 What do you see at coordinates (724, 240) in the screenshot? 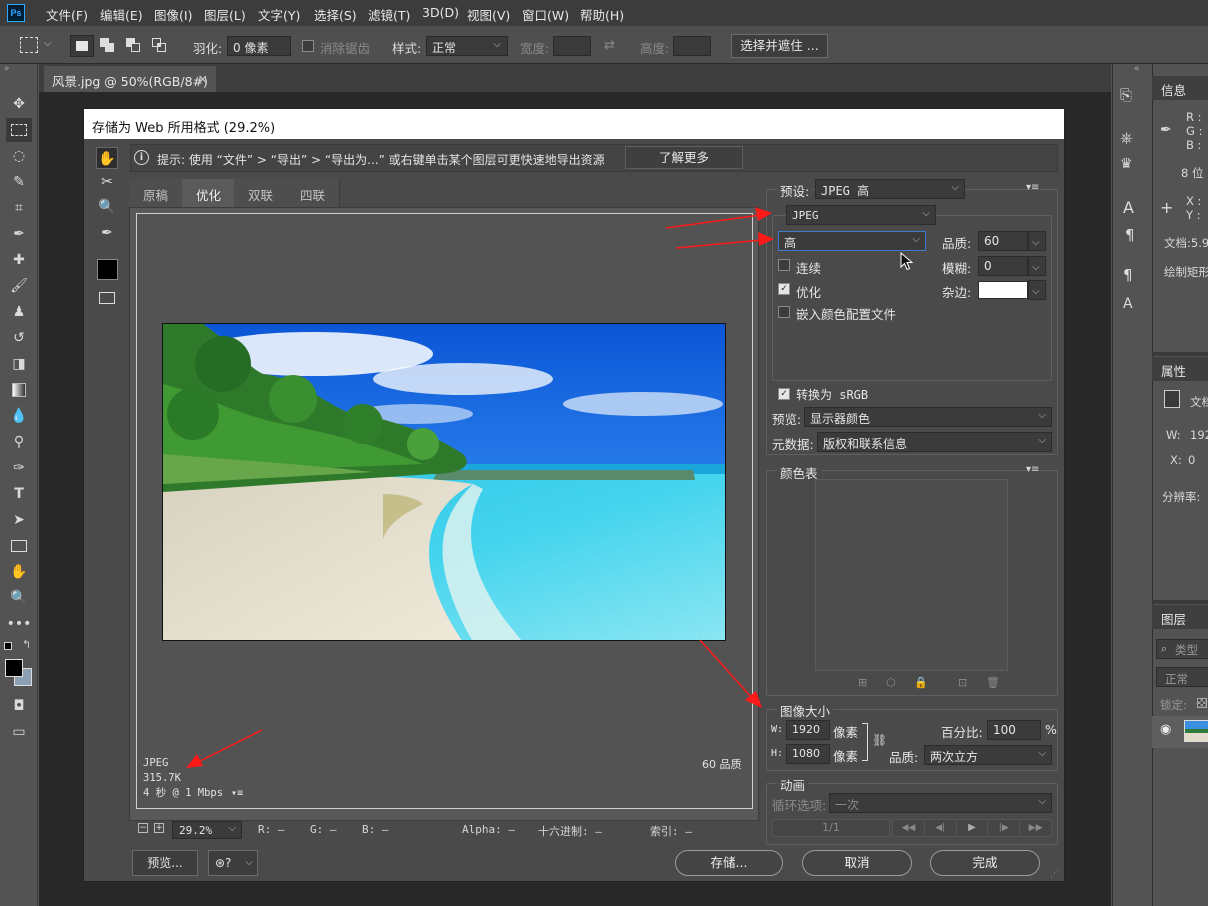
I see `arrow-to-quality-preset-icon` at bounding box center [724, 240].